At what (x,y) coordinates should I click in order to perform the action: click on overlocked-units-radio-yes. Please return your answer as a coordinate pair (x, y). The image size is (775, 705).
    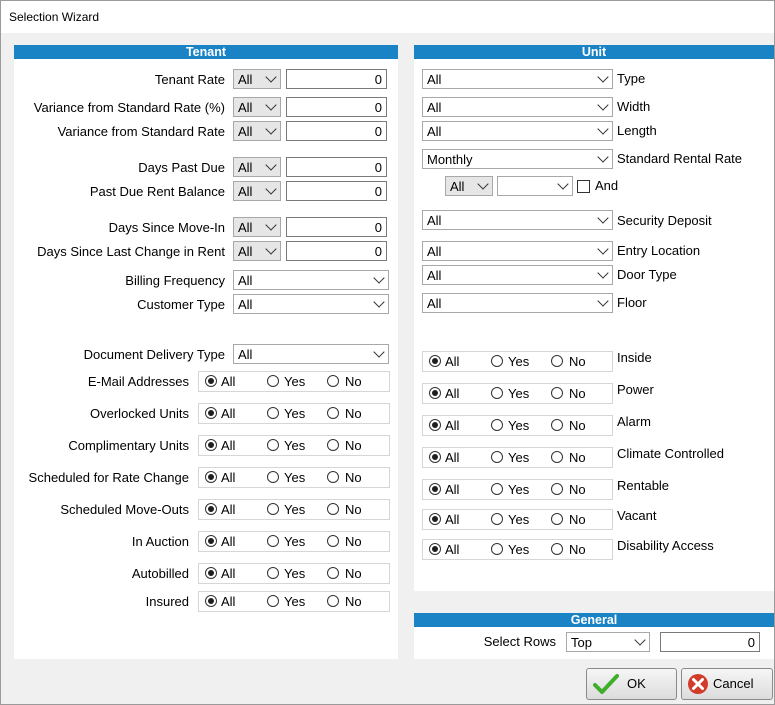
    Looking at the image, I should click on (273, 413).